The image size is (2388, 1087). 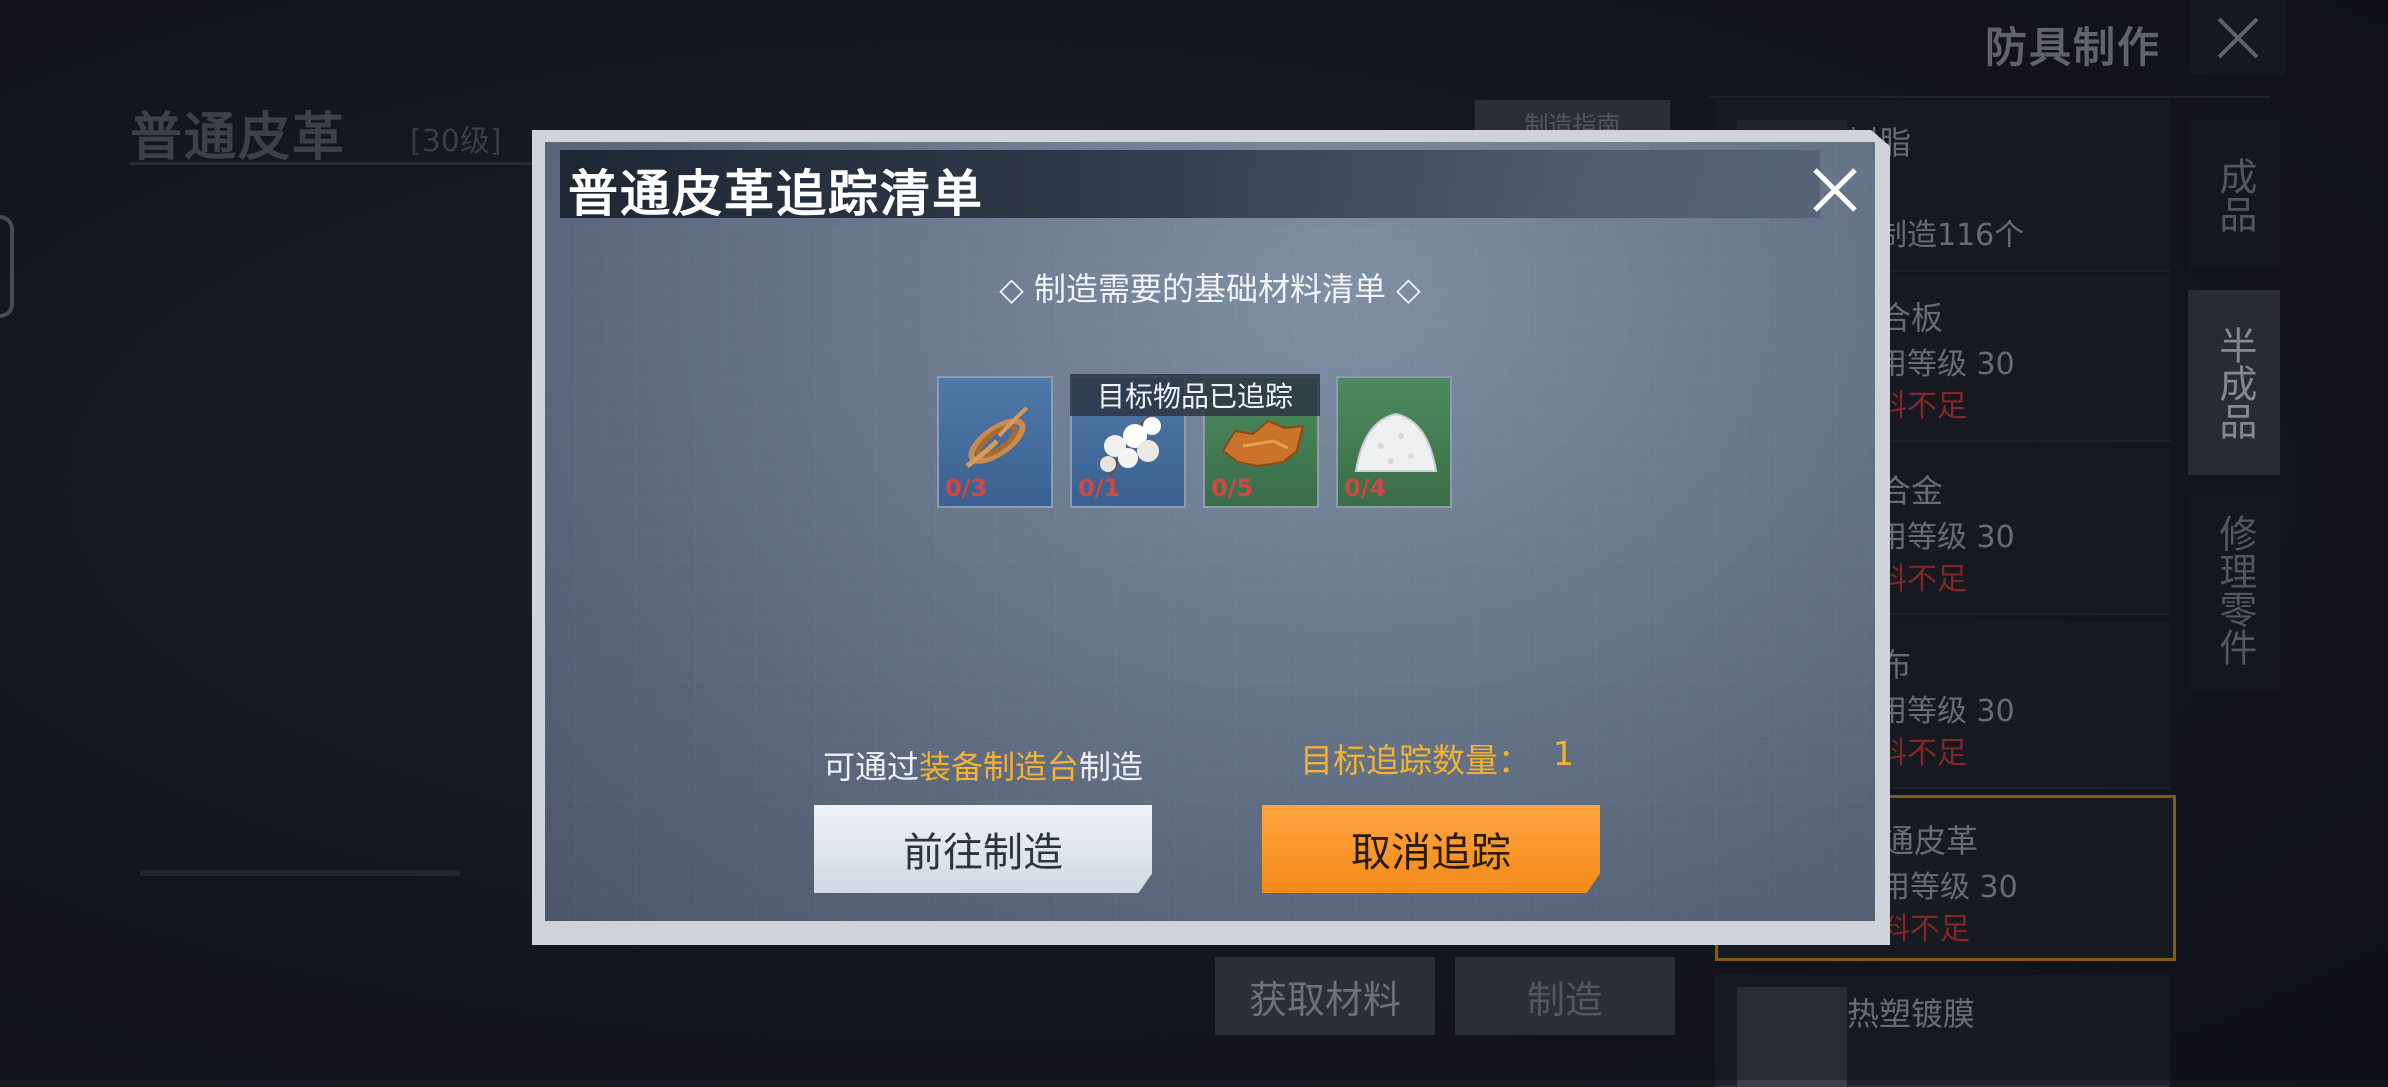 What do you see at coordinates (966, 488) in the screenshot?
I see `material-count: 0/3` at bounding box center [966, 488].